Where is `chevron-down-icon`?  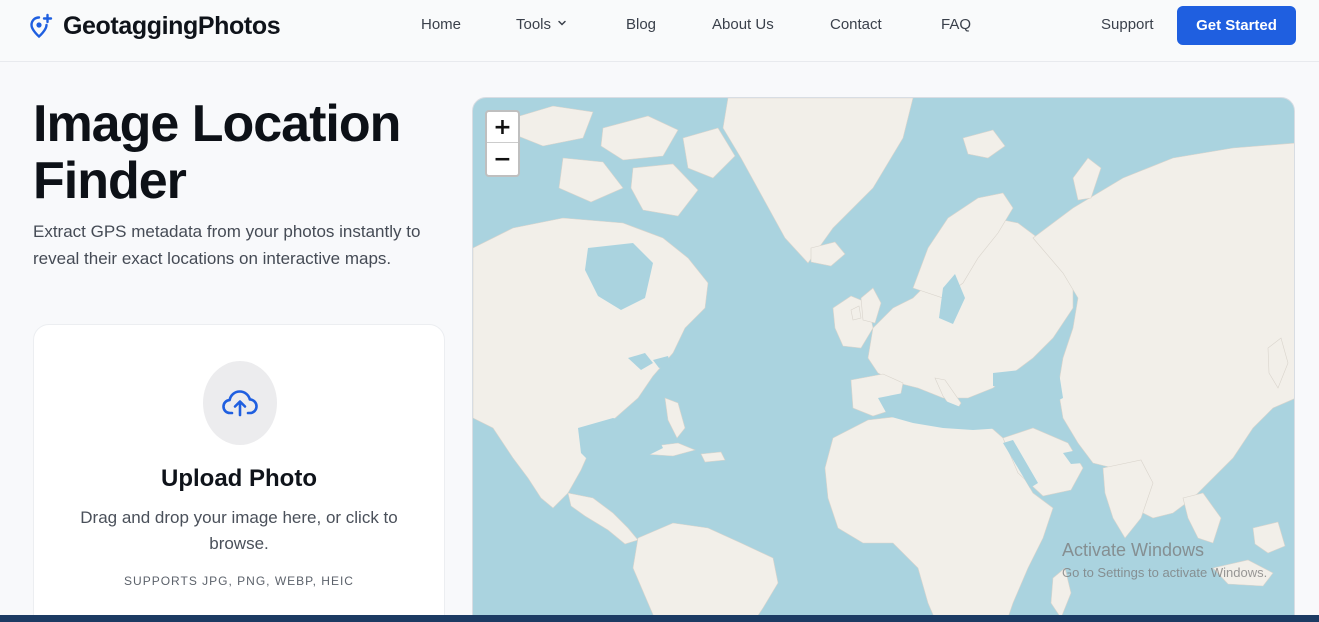 chevron-down-icon is located at coordinates (562, 23).